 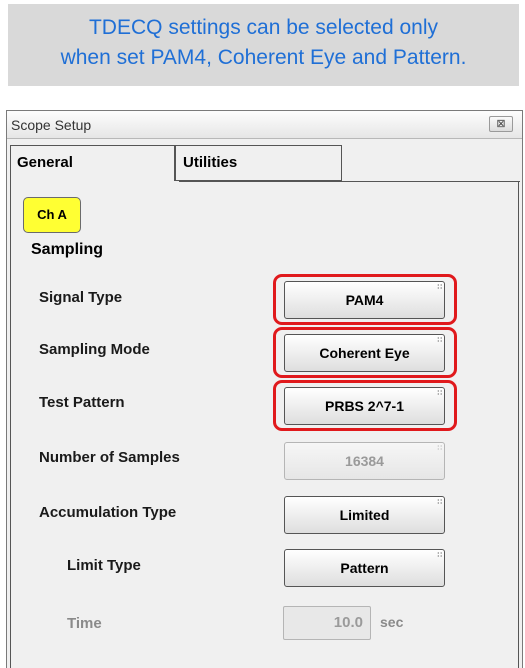 What do you see at coordinates (108, 512) in the screenshot?
I see `accumulation-type-label: Accumulation Type` at bounding box center [108, 512].